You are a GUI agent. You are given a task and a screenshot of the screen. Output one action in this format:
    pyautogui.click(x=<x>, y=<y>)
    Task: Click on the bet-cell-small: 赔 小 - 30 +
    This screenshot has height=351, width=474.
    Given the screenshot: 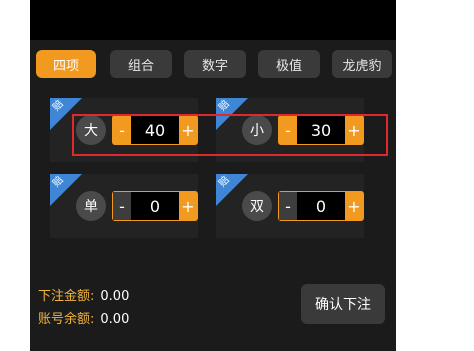 What is the action you would take?
    pyautogui.click(x=290, y=130)
    